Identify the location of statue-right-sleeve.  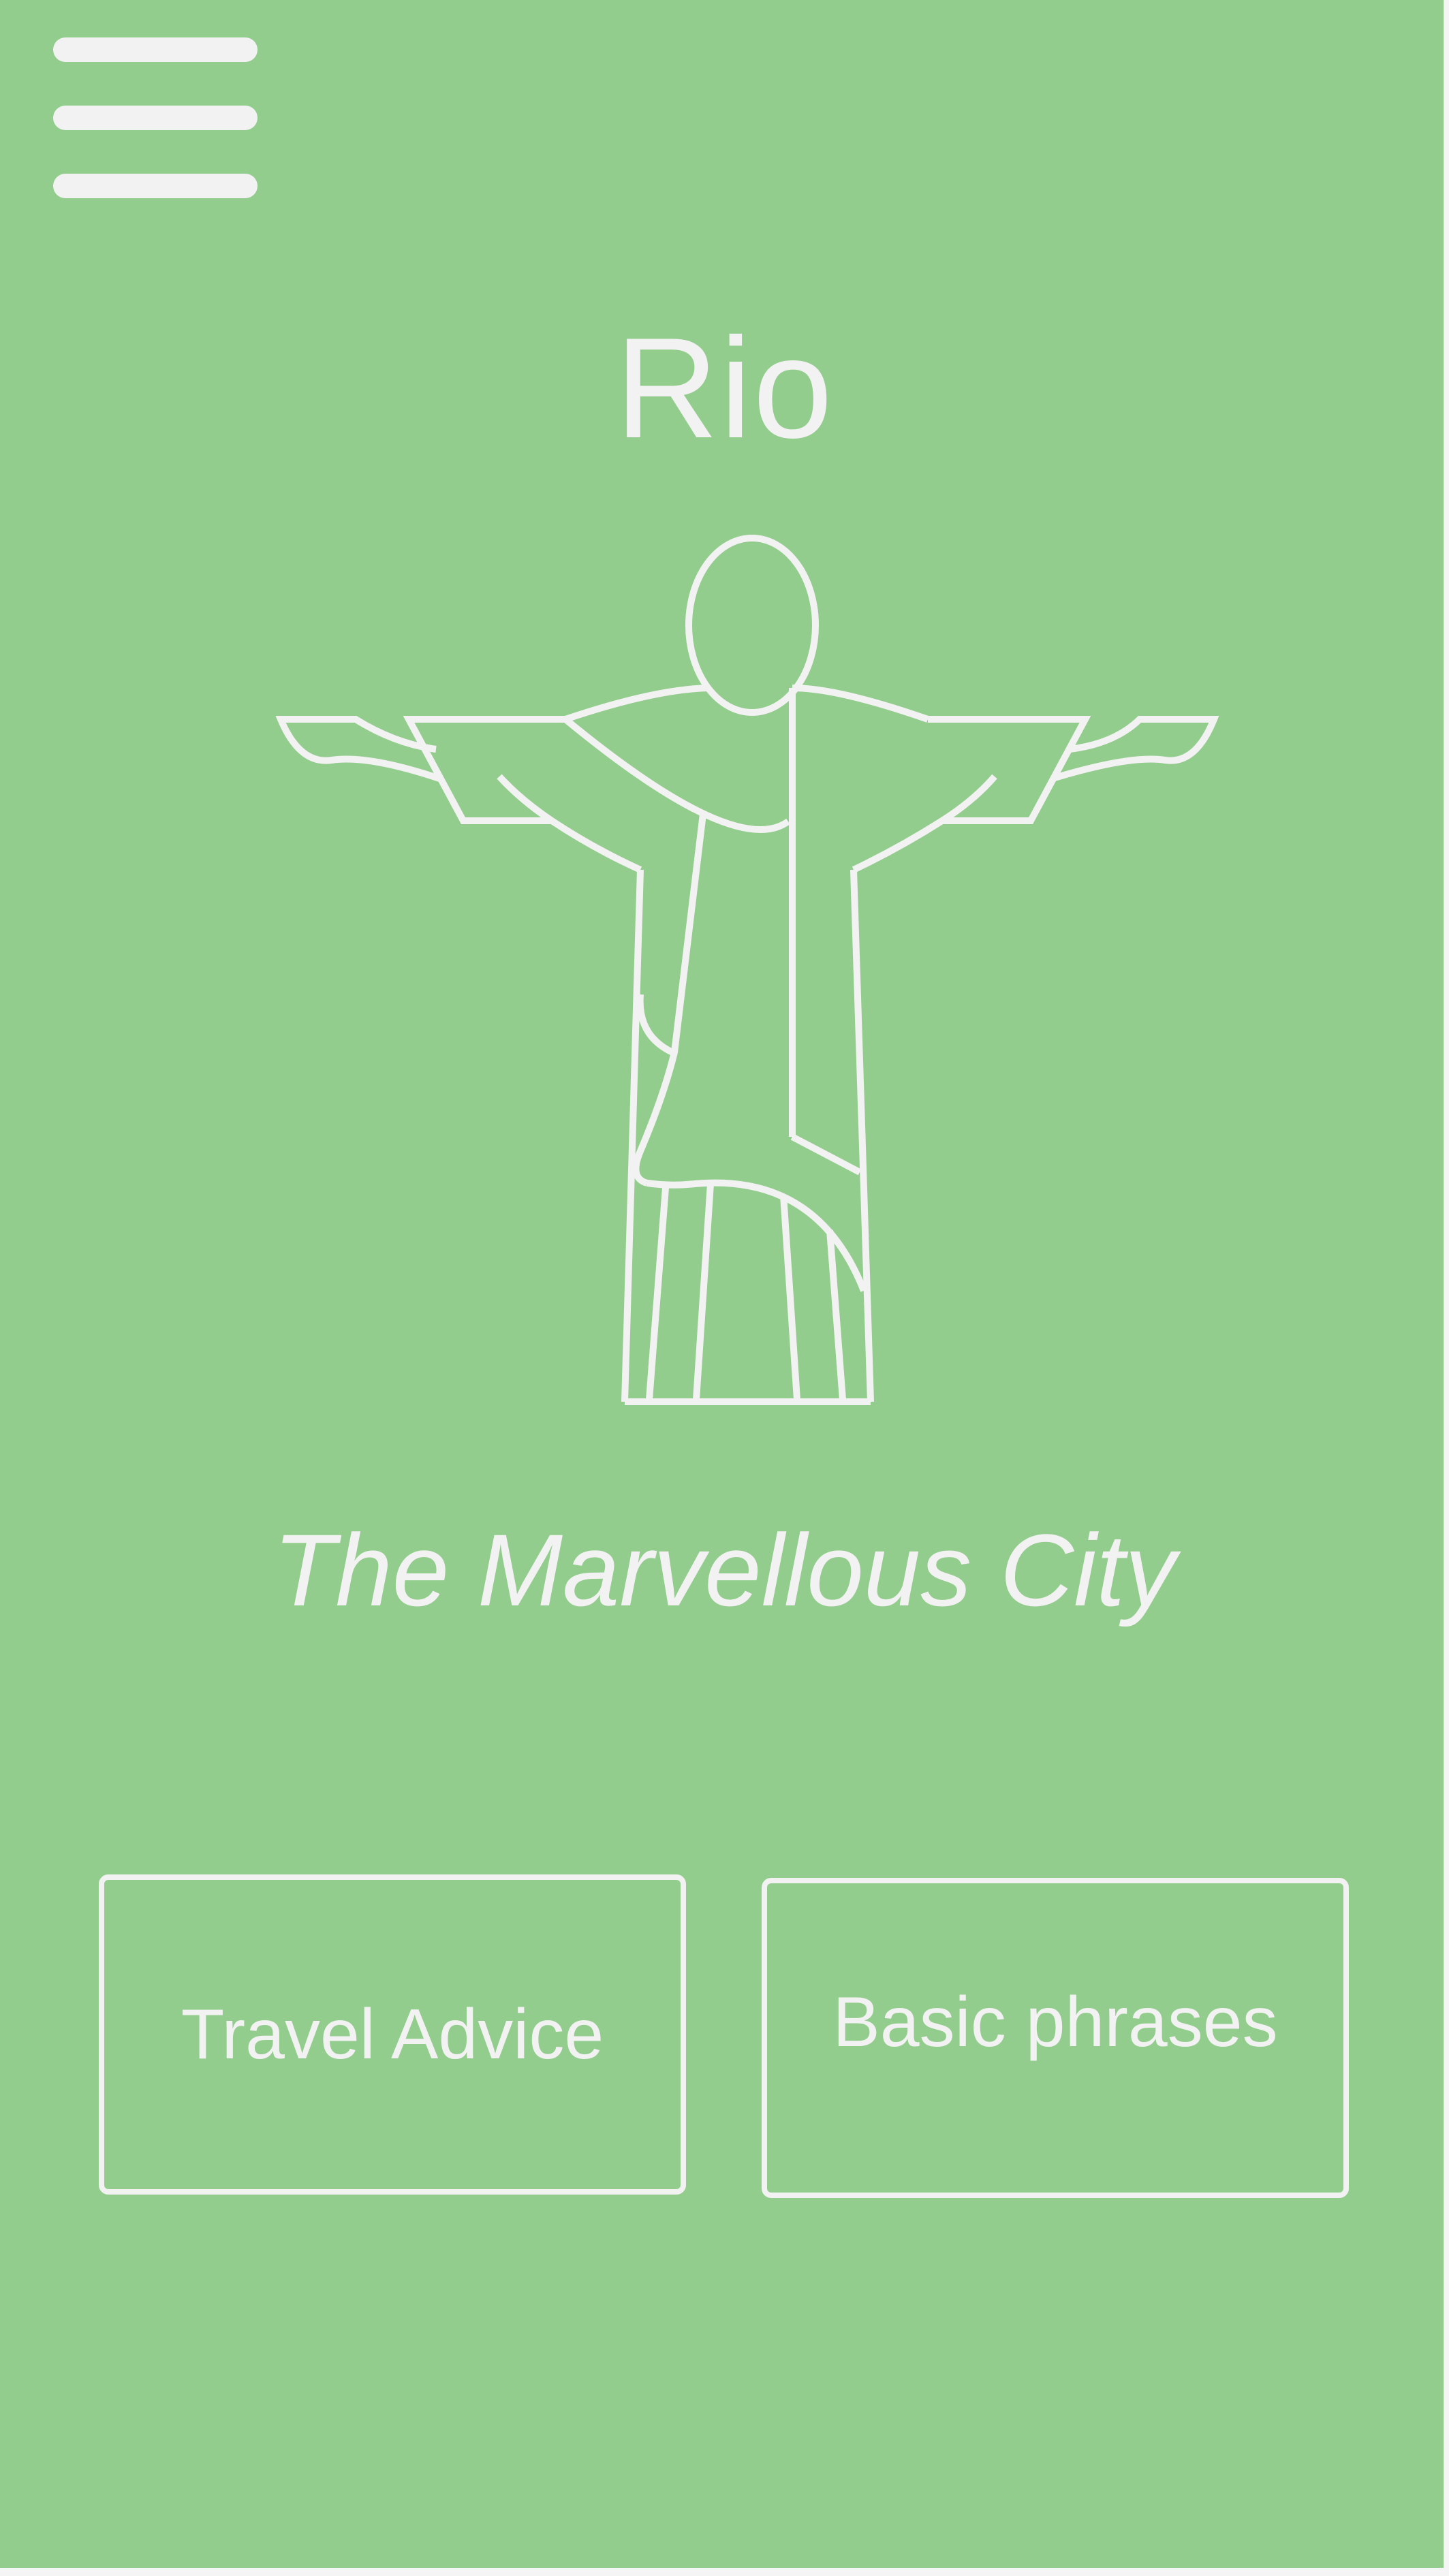
(1009, 770).